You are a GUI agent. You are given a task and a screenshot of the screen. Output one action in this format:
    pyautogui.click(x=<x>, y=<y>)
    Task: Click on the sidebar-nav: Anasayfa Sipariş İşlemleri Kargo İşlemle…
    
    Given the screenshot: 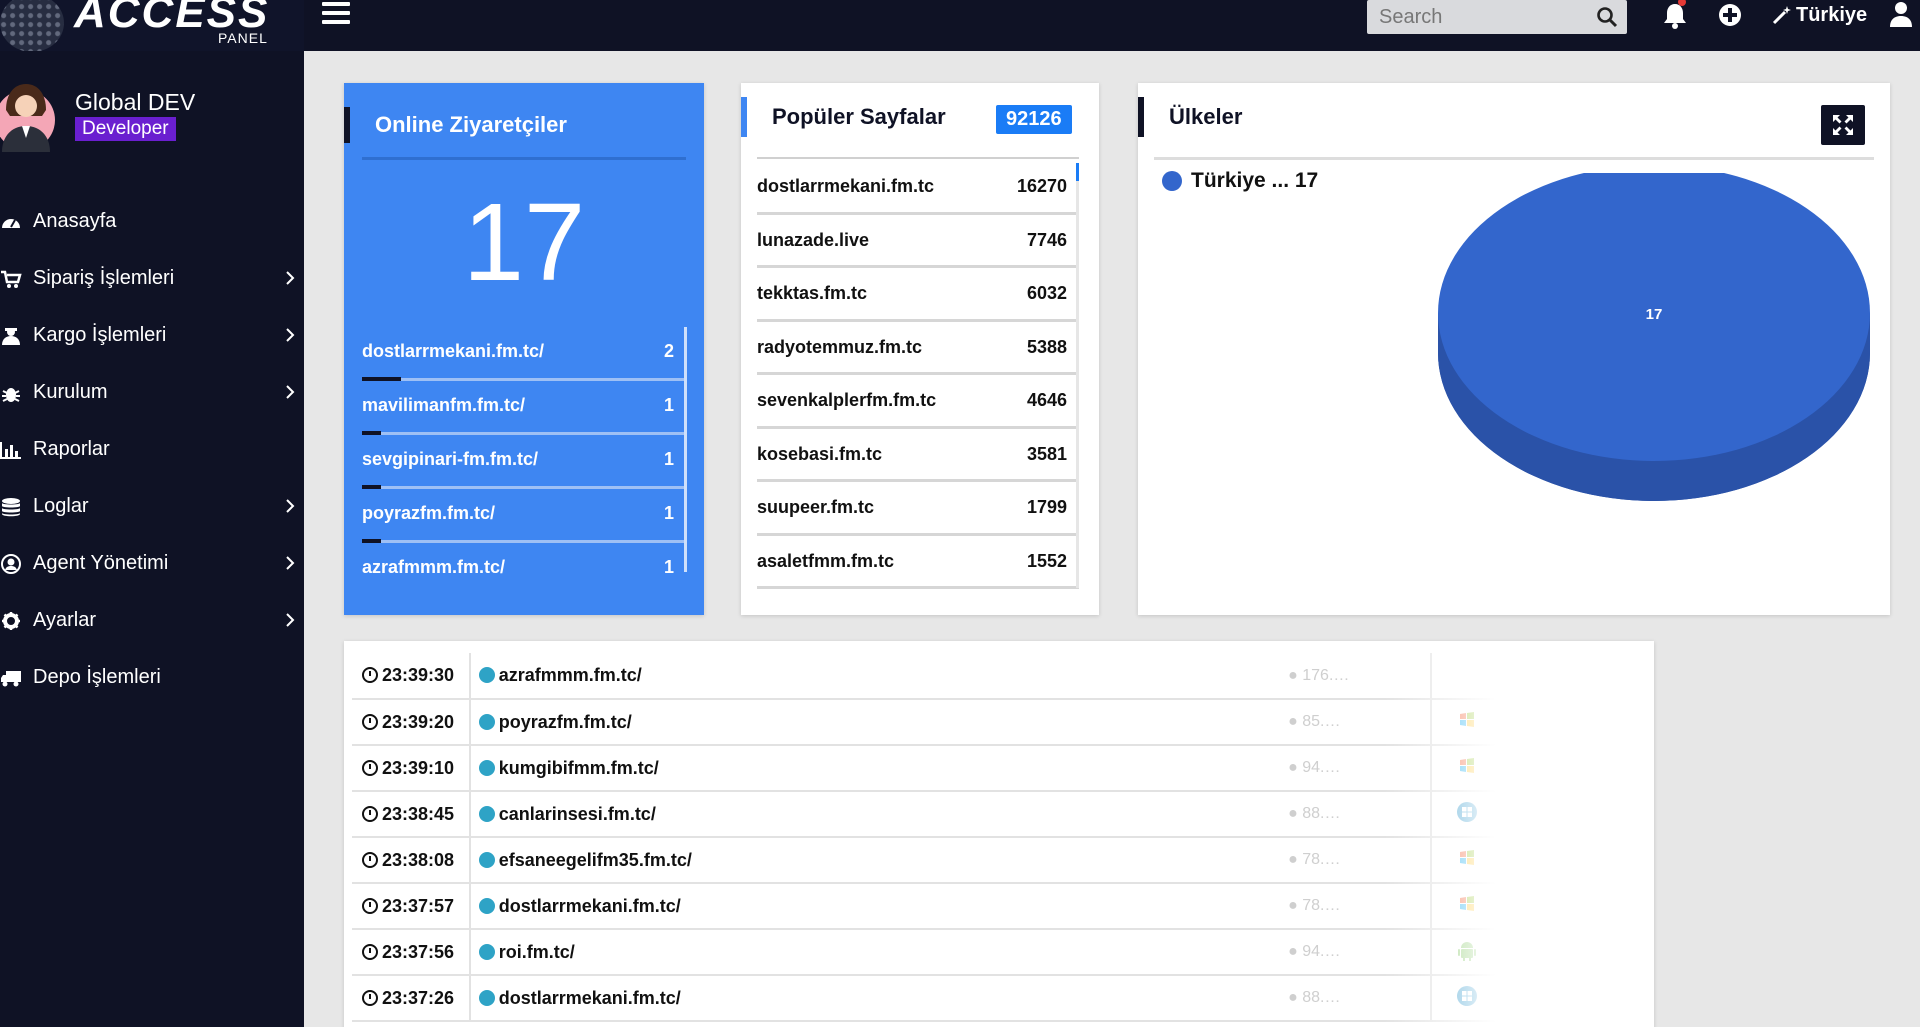 What is the action you would take?
    pyautogui.click(x=152, y=449)
    